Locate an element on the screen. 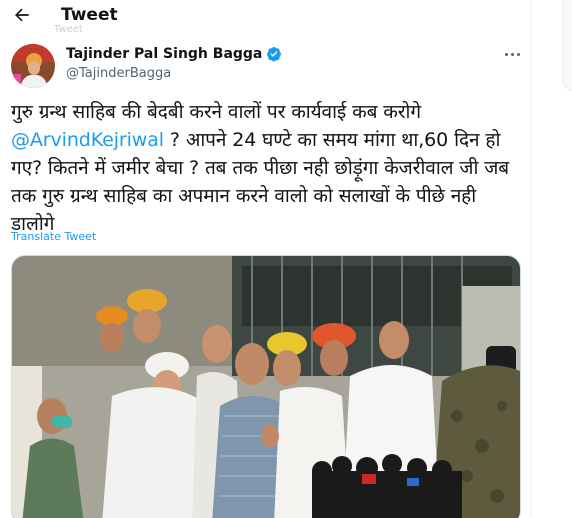 This screenshot has width=572, height=518. header-bar: Tweet Tweet is located at coordinates (265, 17).